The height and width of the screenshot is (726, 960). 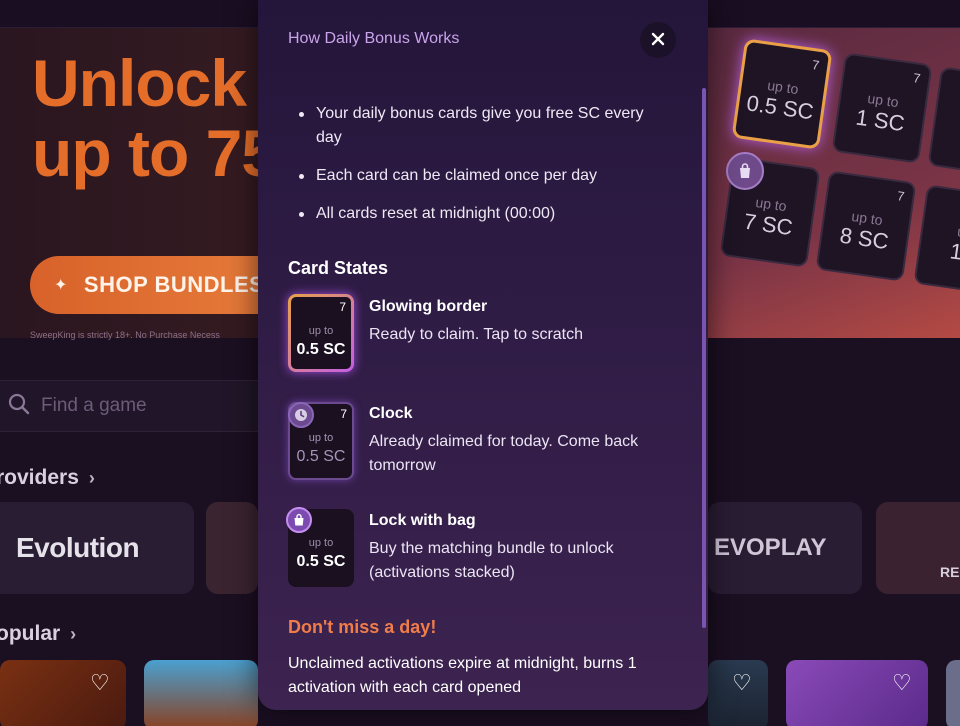 I want to click on modal-scrollbar, so click(x=704, y=358).